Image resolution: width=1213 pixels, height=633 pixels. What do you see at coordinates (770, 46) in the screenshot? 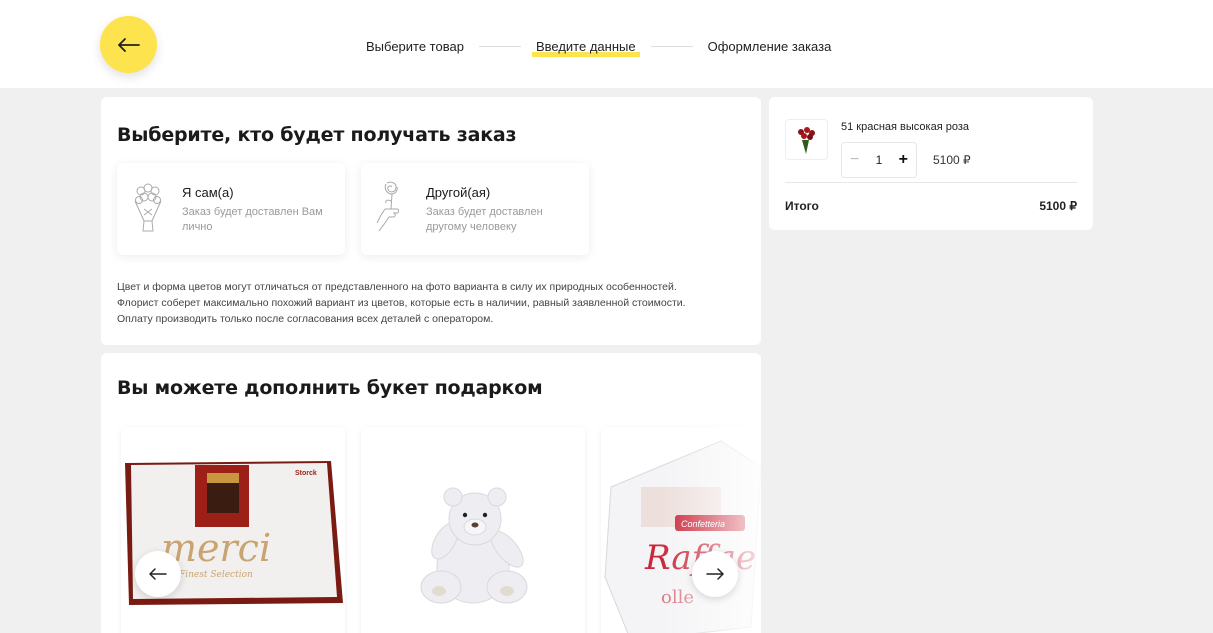
I see `step-checkout: Оформление заказа` at bounding box center [770, 46].